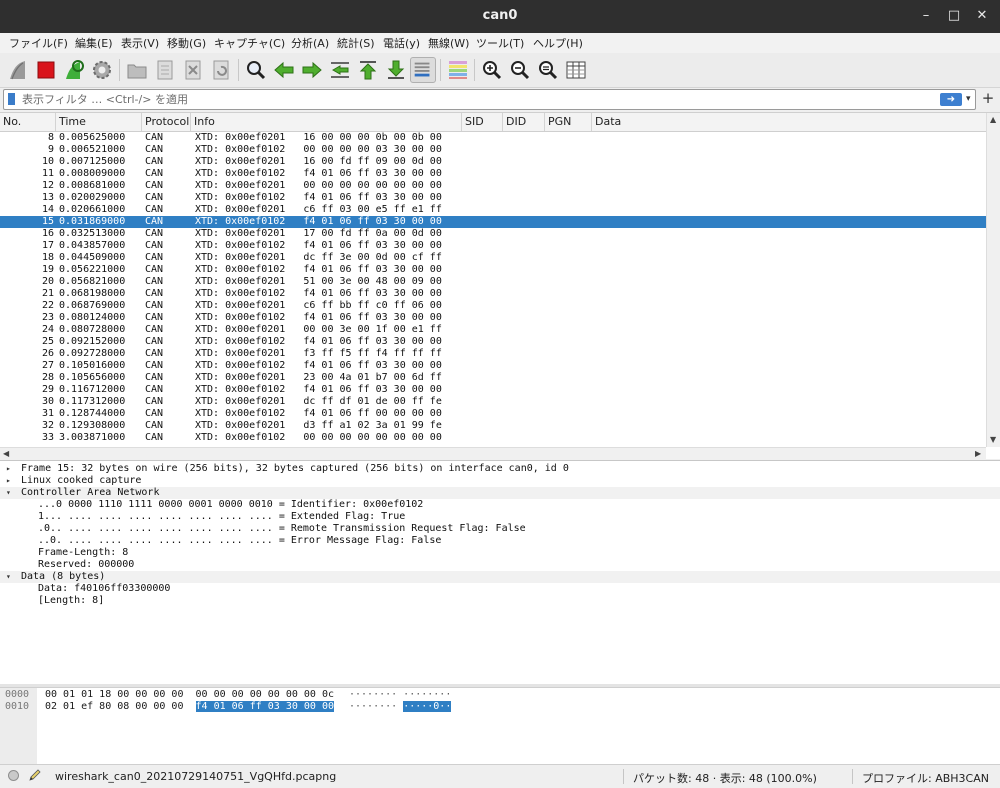 The height and width of the screenshot is (788, 1000). I want to click on chevron-down-icon: ▾, so click(971, 99).